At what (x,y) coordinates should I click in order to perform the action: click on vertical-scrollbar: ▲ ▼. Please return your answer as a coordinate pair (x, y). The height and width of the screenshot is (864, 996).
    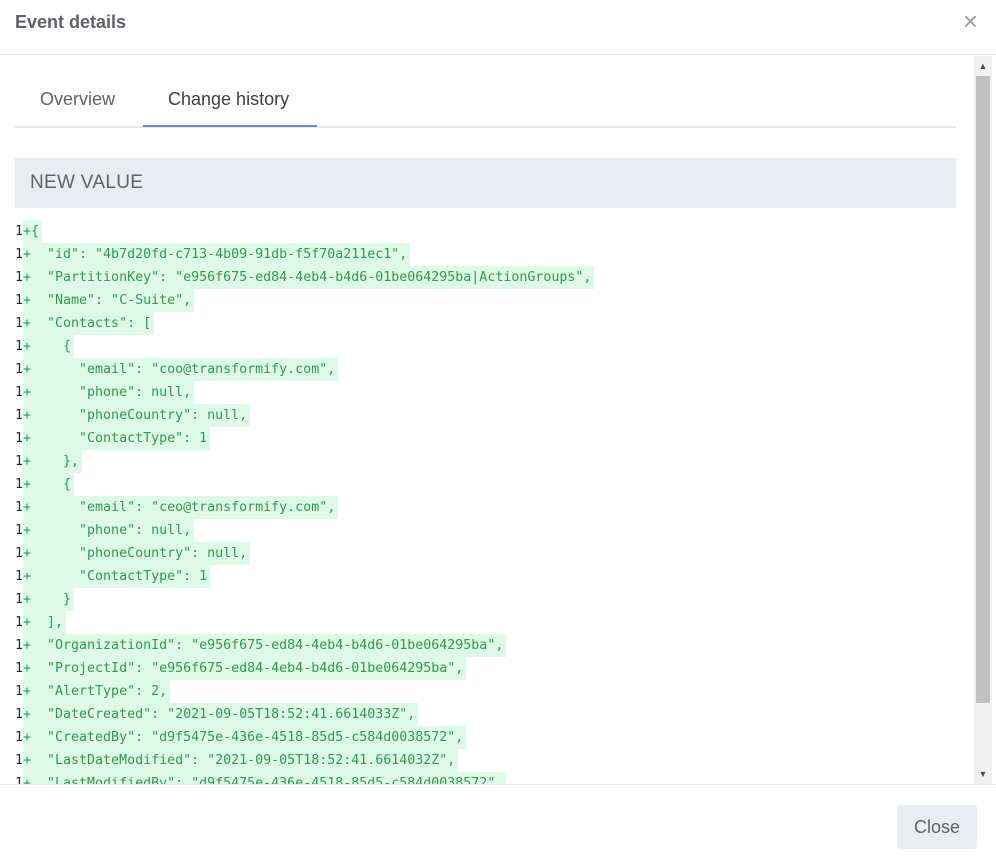
    Looking at the image, I should click on (983, 420).